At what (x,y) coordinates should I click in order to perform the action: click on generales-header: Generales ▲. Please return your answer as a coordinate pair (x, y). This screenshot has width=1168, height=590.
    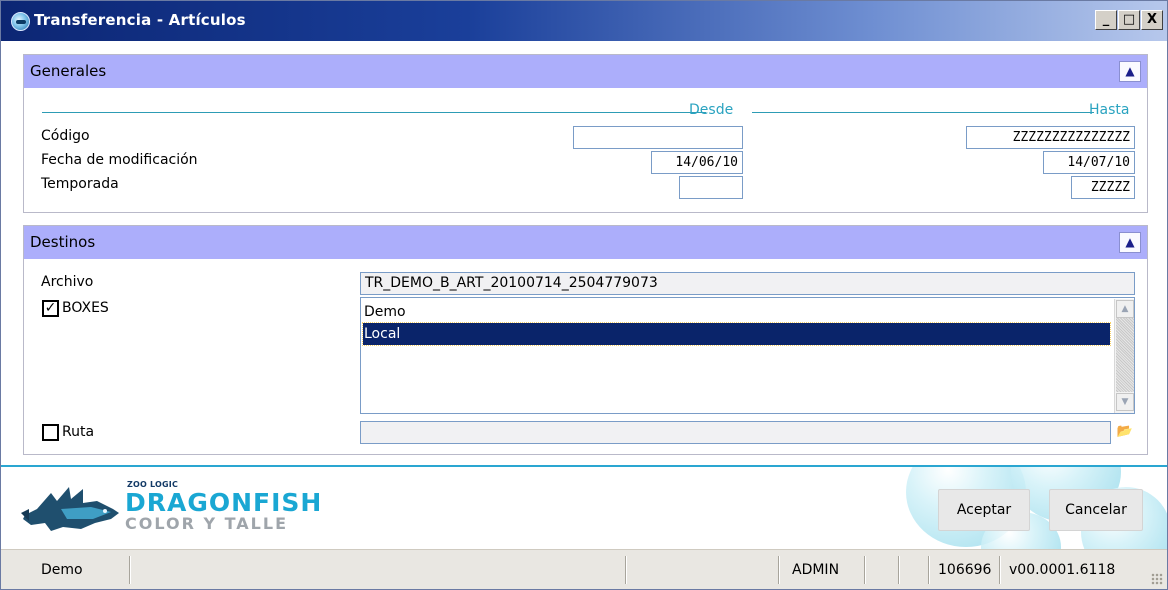
    Looking at the image, I should click on (585, 71).